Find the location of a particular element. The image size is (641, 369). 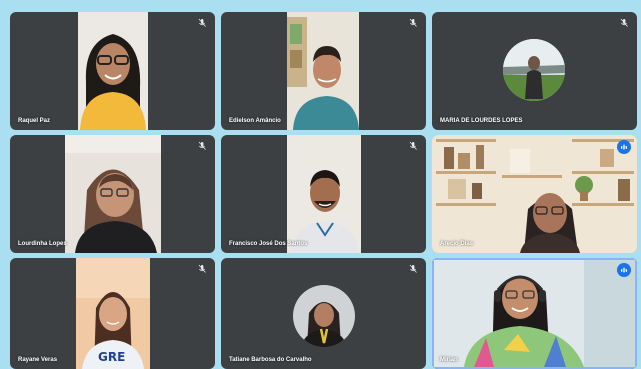

participant-name: Raquel Paz is located at coordinates (34, 121).